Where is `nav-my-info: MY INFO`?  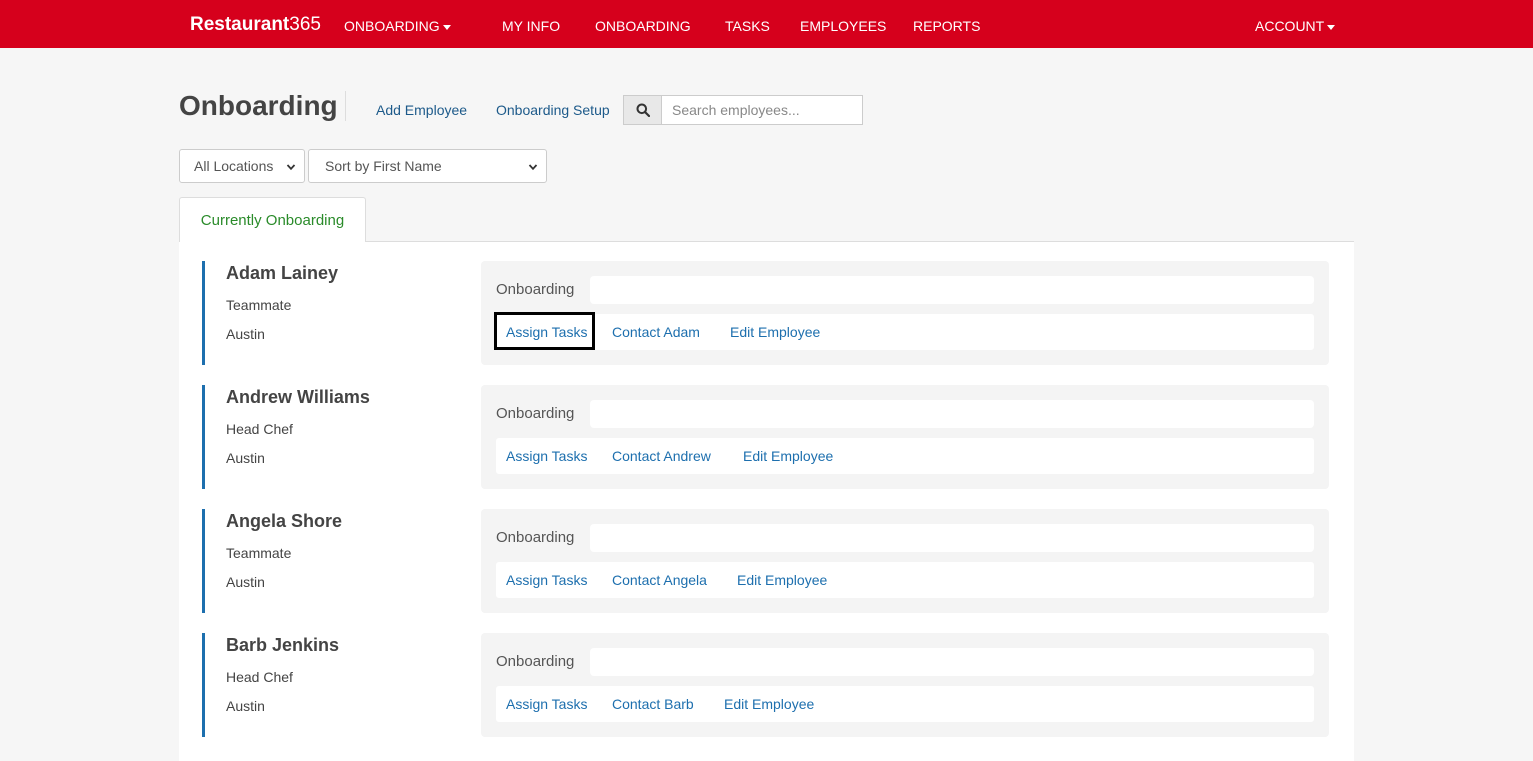
nav-my-info: MY INFO is located at coordinates (531, 26).